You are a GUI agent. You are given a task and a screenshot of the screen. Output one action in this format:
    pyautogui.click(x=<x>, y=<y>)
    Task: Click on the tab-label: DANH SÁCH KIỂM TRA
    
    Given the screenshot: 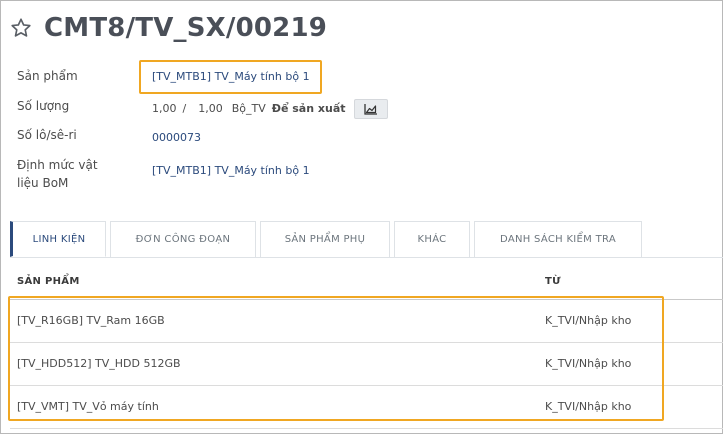 What is the action you would take?
    pyautogui.click(x=558, y=239)
    